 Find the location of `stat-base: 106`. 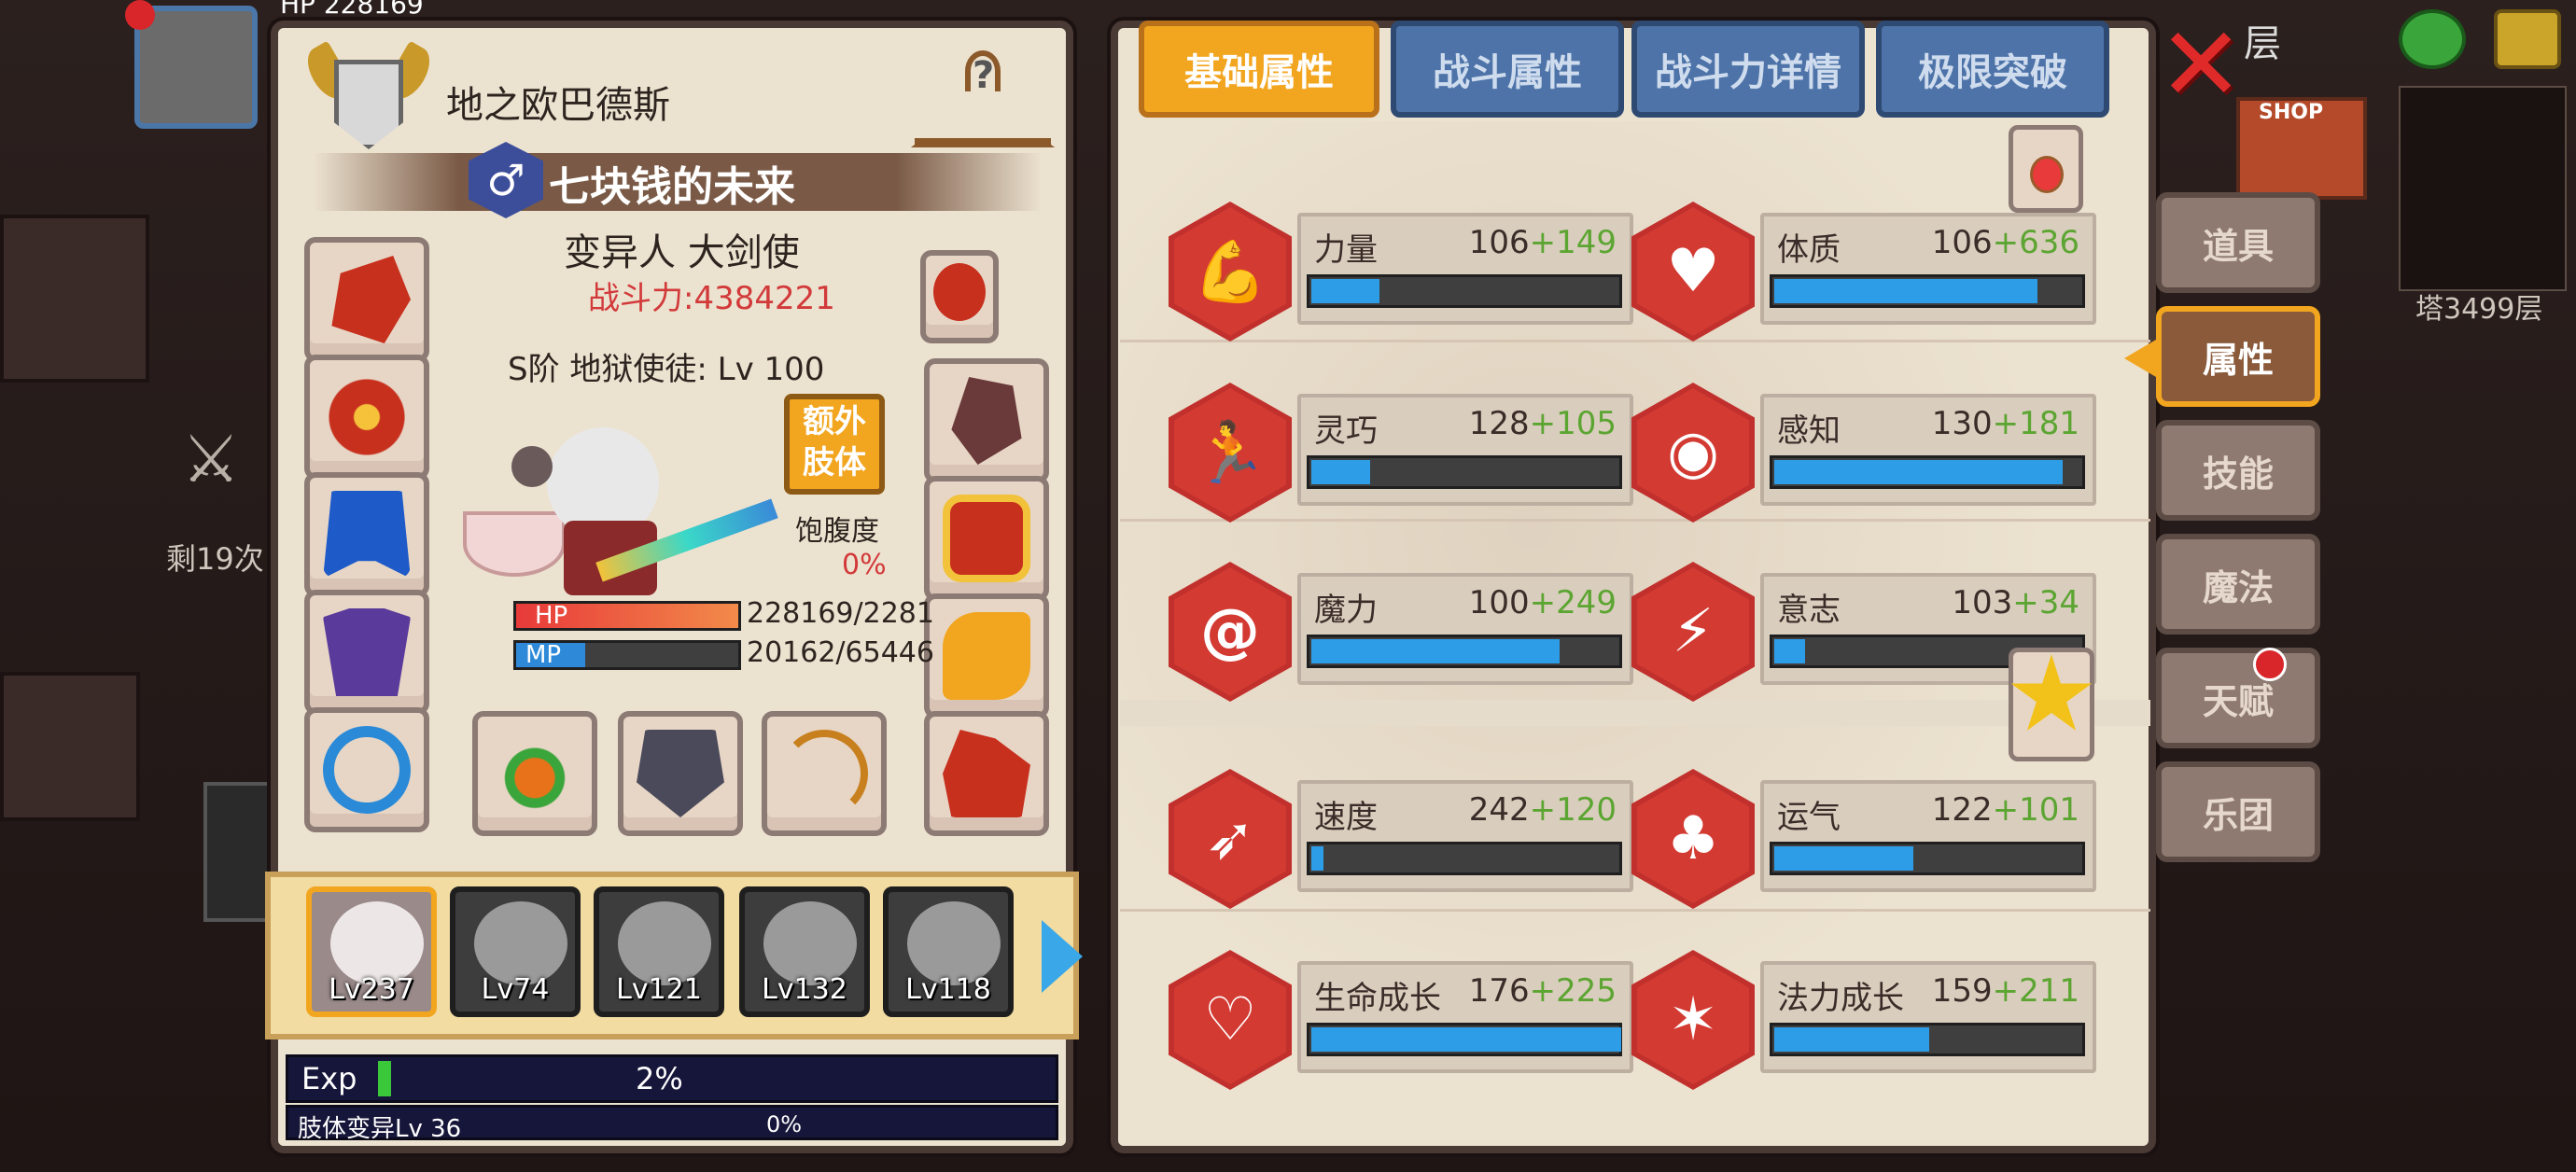

stat-base: 106 is located at coordinates (1962, 242).